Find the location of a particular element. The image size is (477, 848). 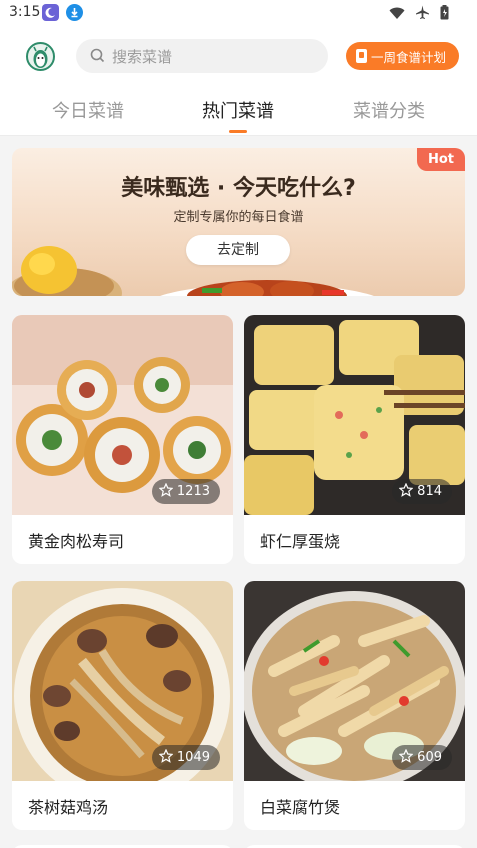

status-bar: 3:15 is located at coordinates (238, 13).